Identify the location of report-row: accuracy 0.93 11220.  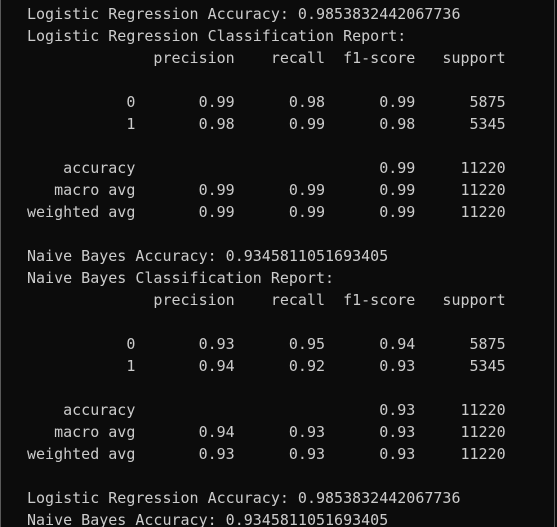
(266, 410).